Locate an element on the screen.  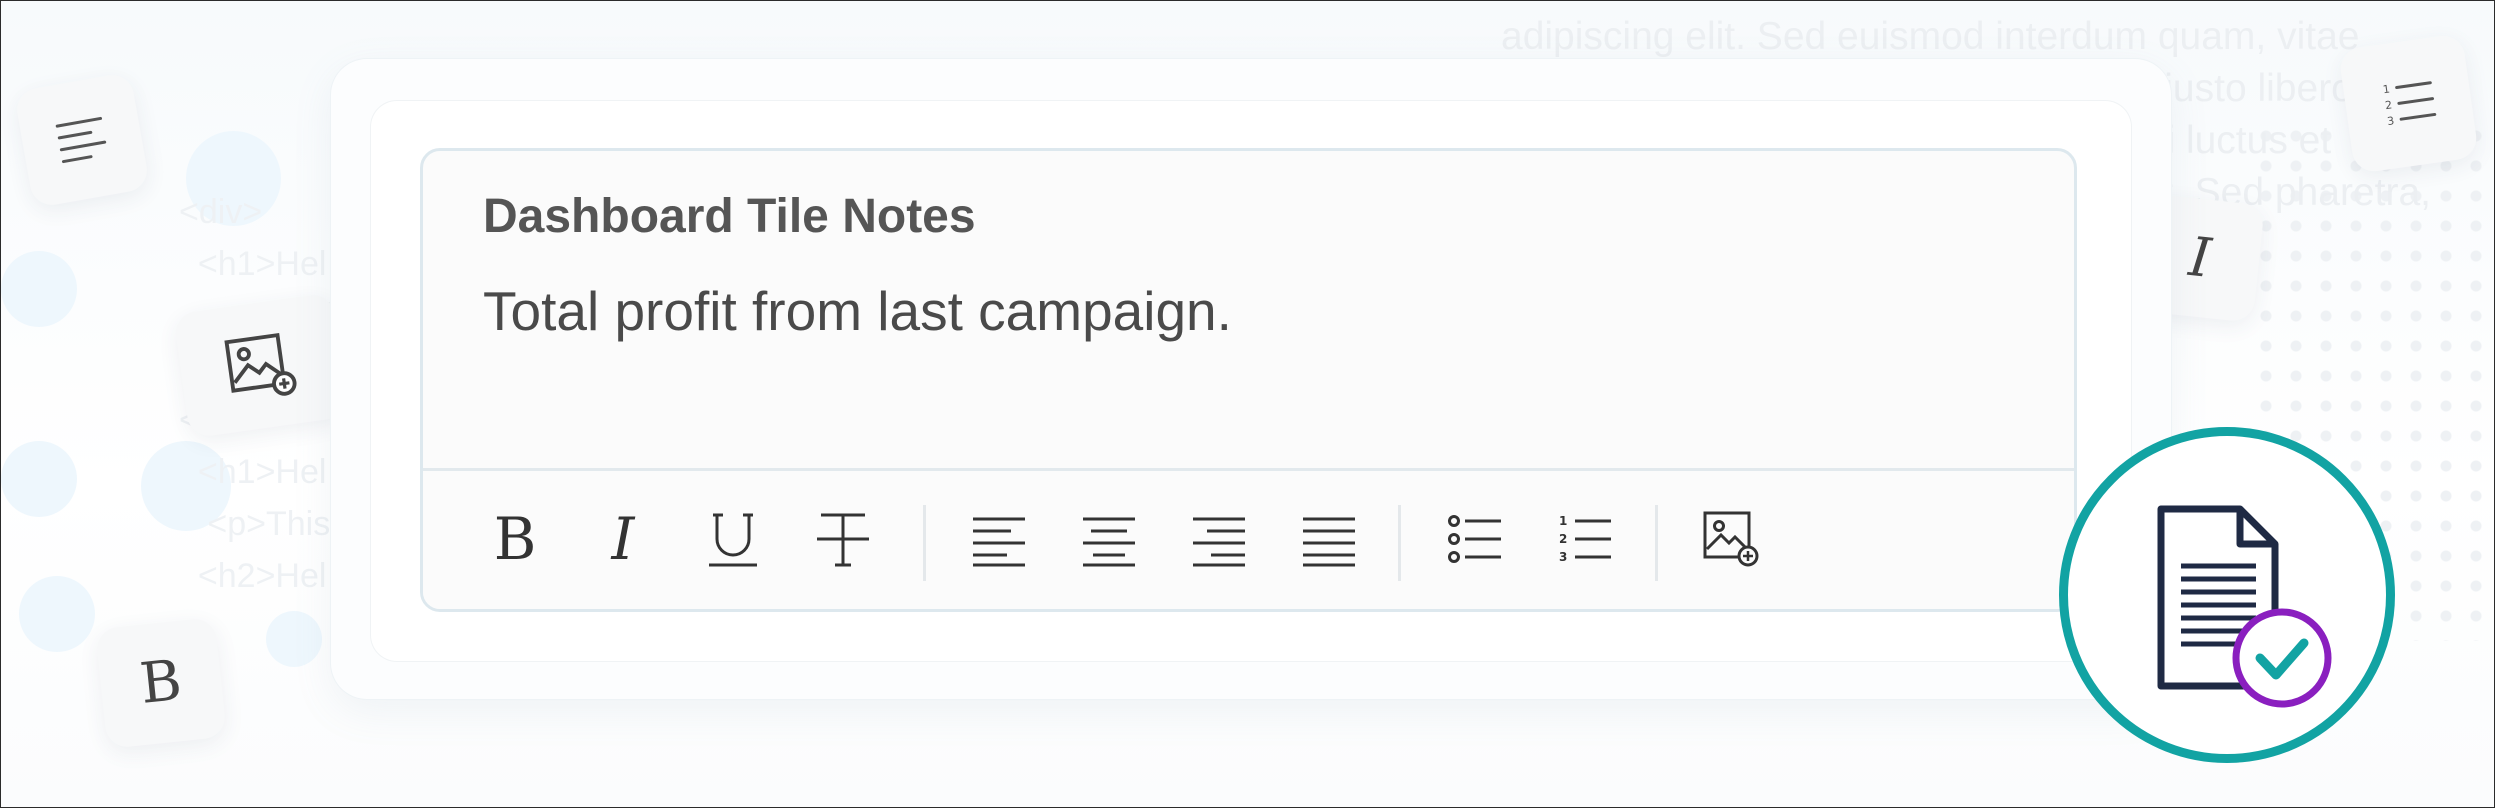
underline-icon is located at coordinates (733, 540).